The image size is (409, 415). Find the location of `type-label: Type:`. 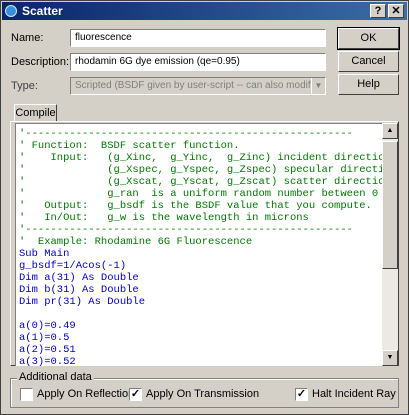

type-label: Type: is located at coordinates (24, 86).